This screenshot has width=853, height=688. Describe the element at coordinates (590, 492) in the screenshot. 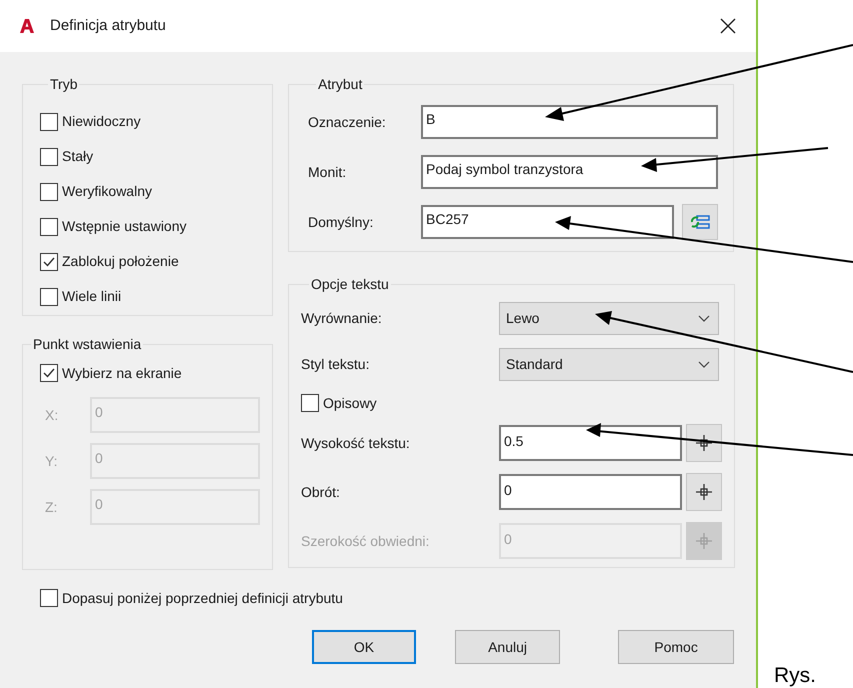

I see `input-field: 0` at that location.